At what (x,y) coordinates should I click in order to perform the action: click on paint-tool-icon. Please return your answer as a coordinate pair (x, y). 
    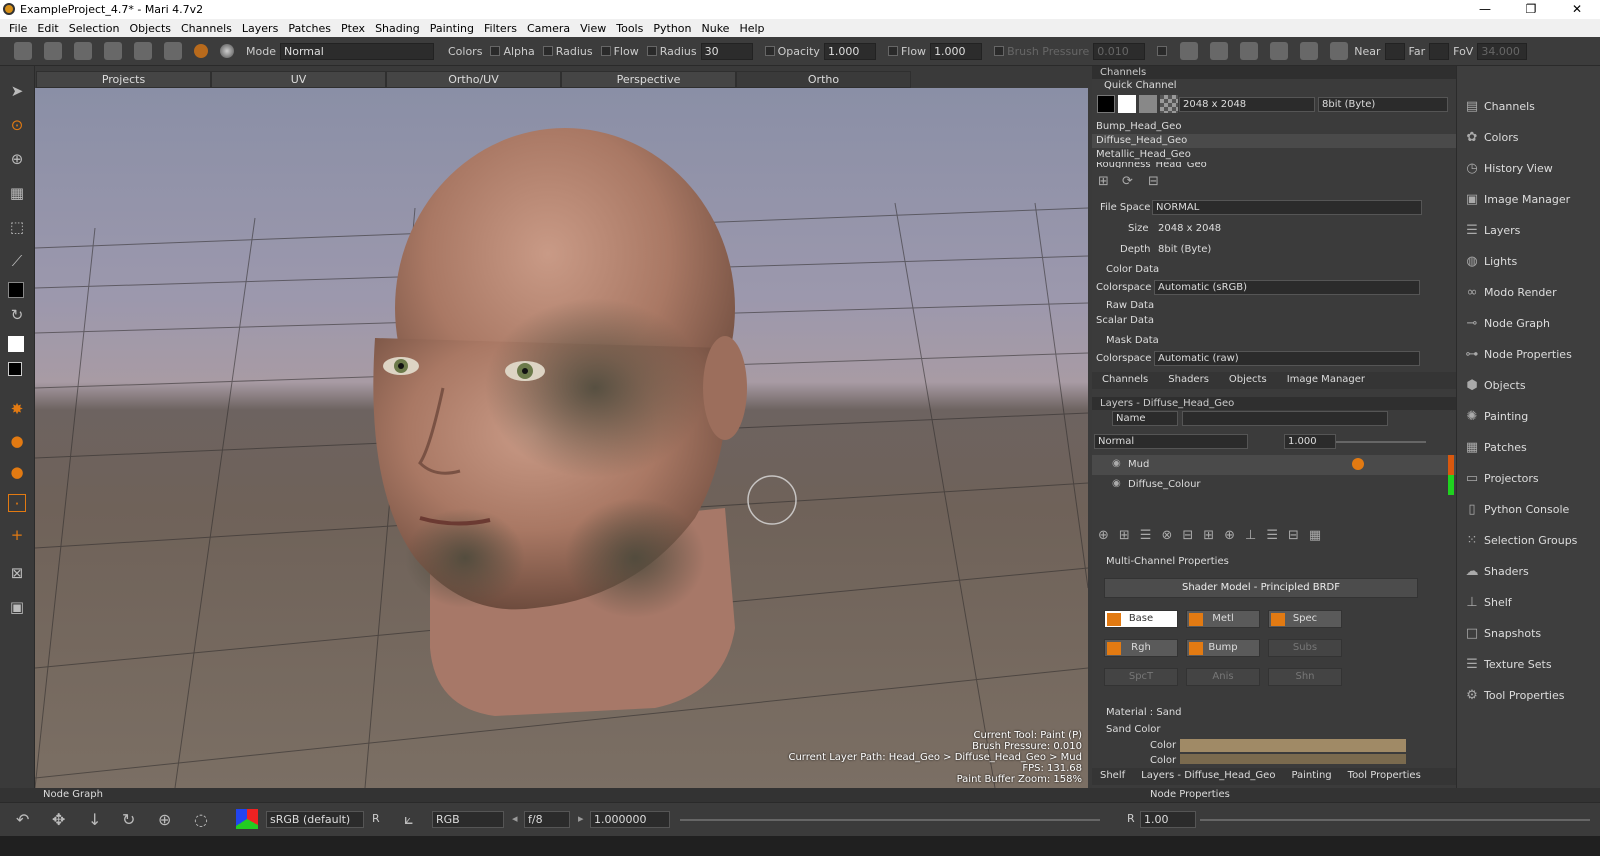
    Looking at the image, I should click on (201, 51).